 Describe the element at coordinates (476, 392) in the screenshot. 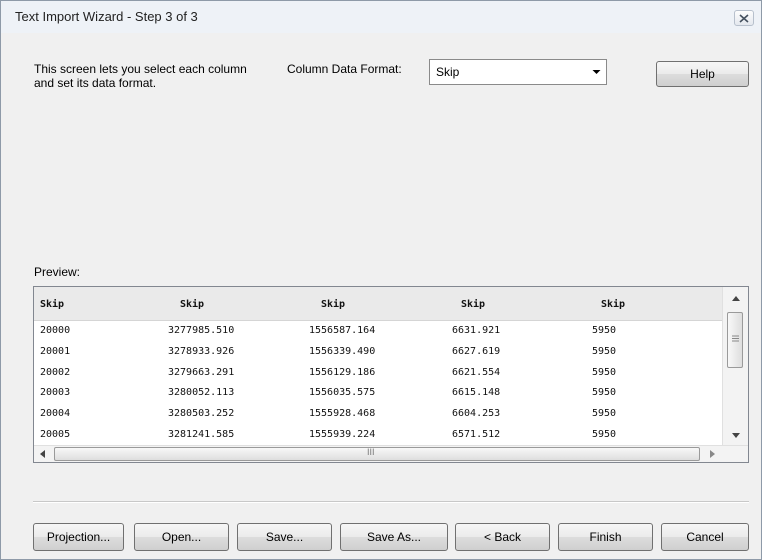

I see `preview-cell: 6615.148` at that location.